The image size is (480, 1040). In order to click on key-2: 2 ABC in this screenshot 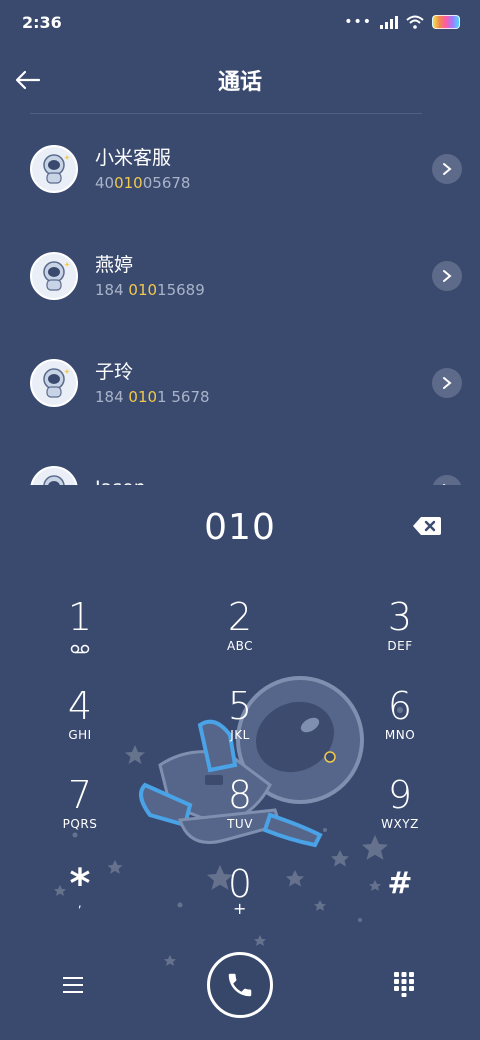, I will do `click(240, 635)`.